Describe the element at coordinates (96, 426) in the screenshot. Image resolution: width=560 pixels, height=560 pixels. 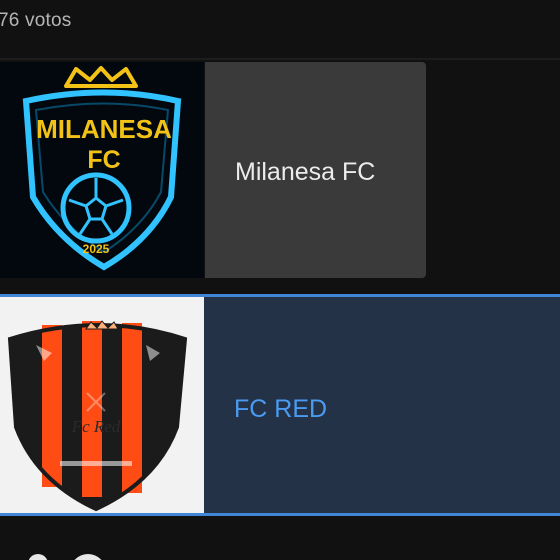
I see `logo-script-text: Fc Red` at that location.